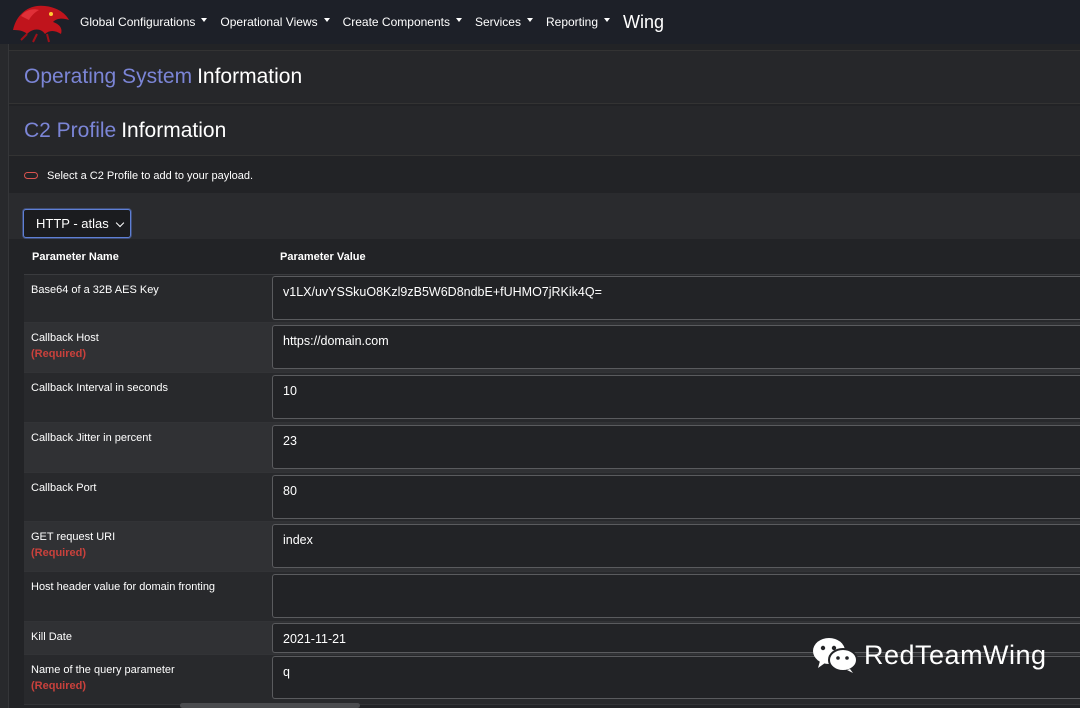 The width and height of the screenshot is (1080, 708). I want to click on param-name-cell: Callback Interval in seconds, so click(148, 397).